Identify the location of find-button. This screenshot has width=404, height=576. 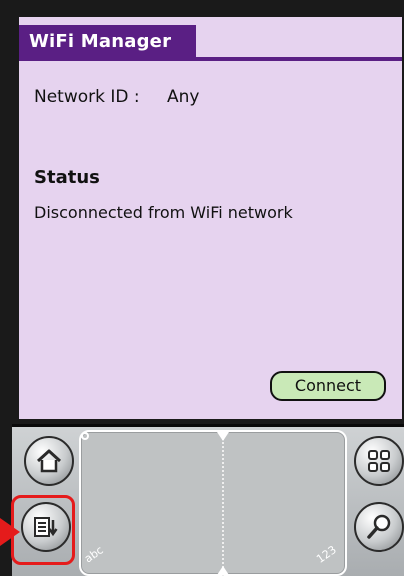
(379, 527).